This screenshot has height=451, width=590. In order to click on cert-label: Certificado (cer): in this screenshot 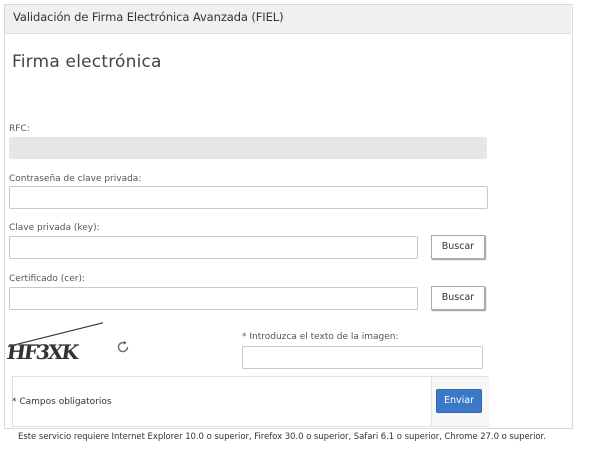, I will do `click(47, 279)`.